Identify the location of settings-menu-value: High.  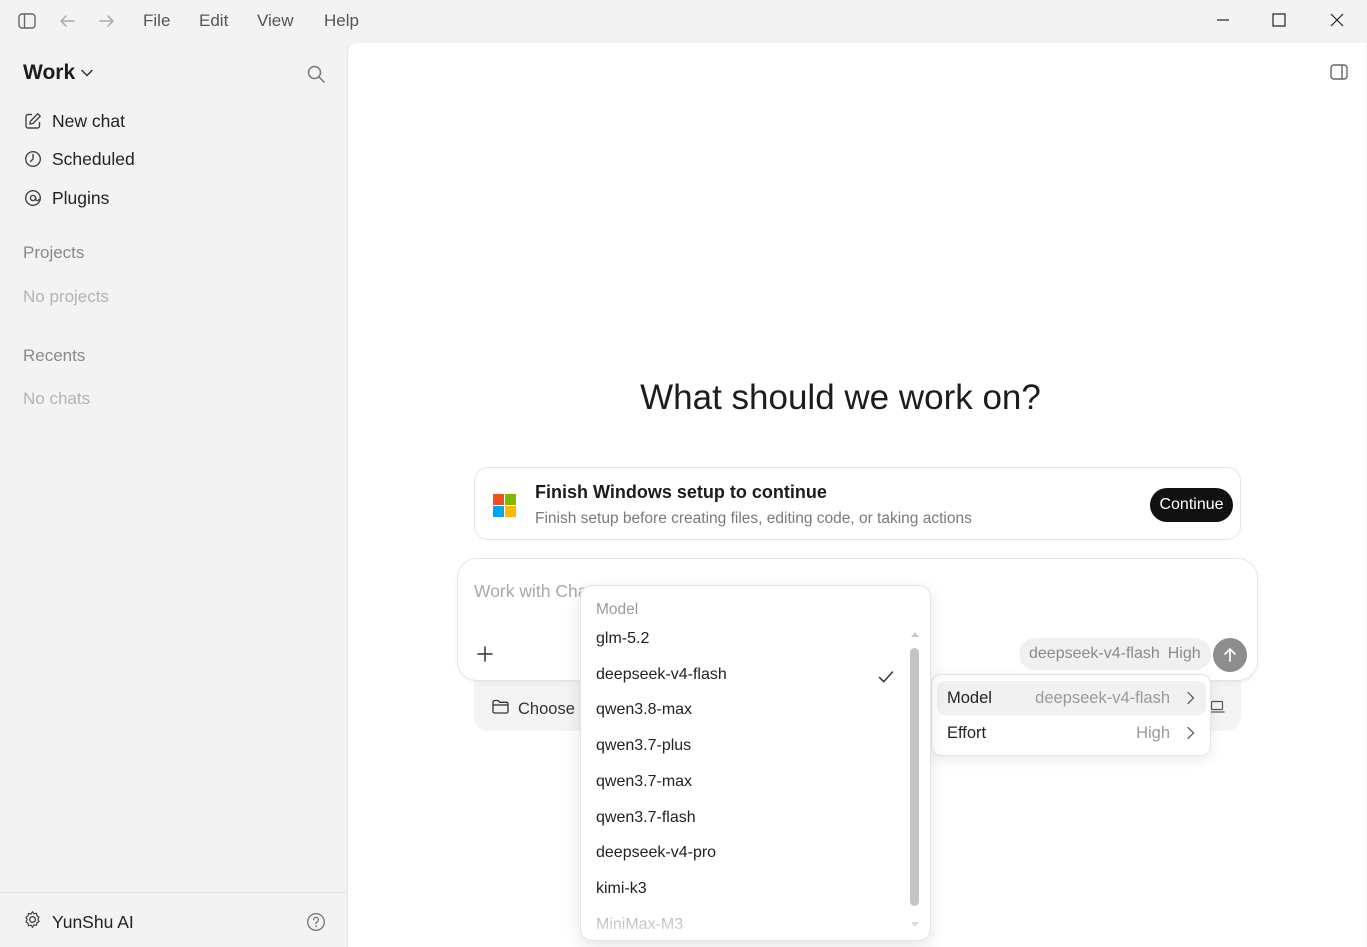
(1153, 732).